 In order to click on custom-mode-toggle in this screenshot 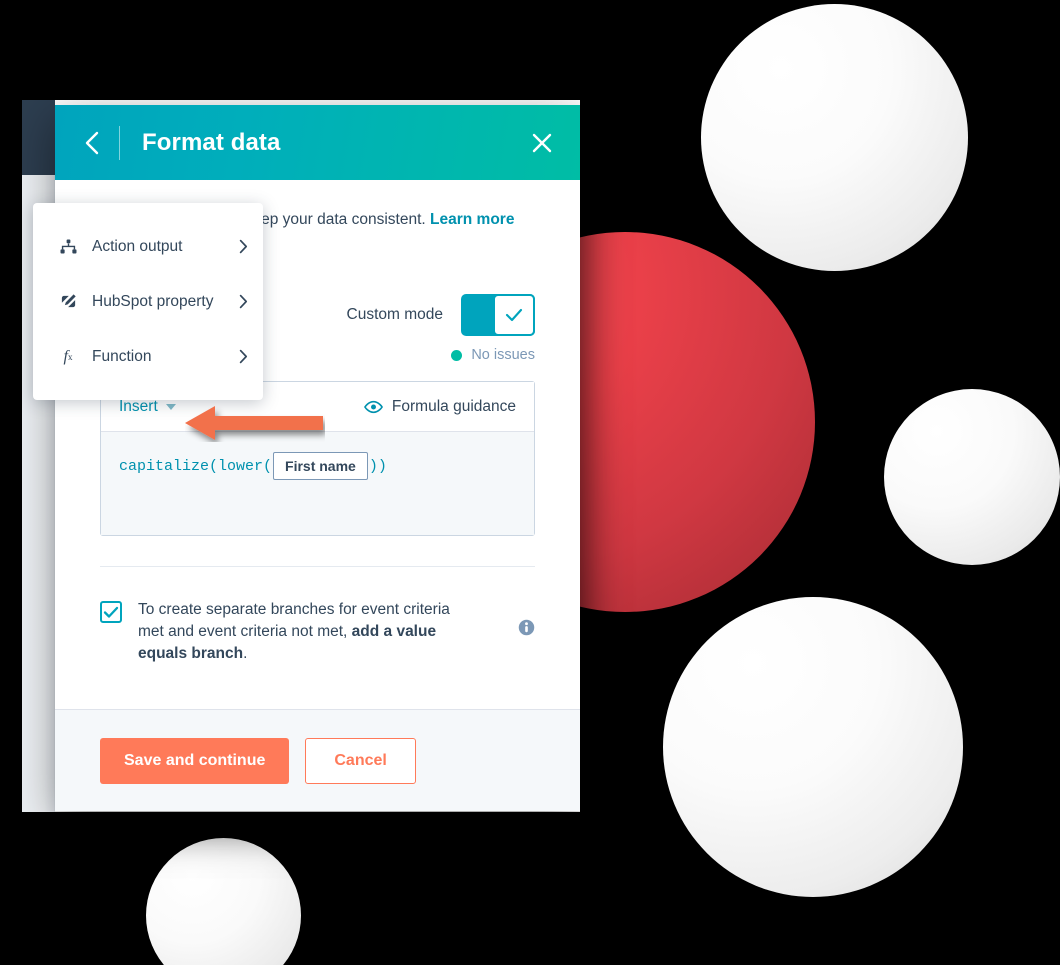, I will do `click(498, 315)`.